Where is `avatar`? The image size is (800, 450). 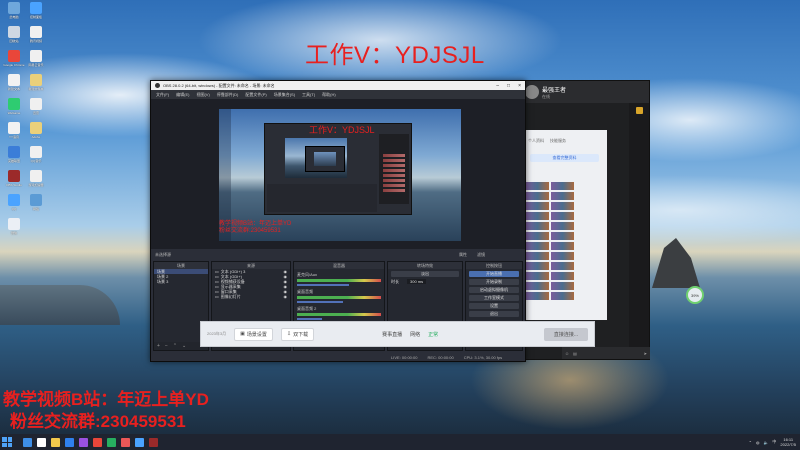 avatar is located at coordinates (532, 92).